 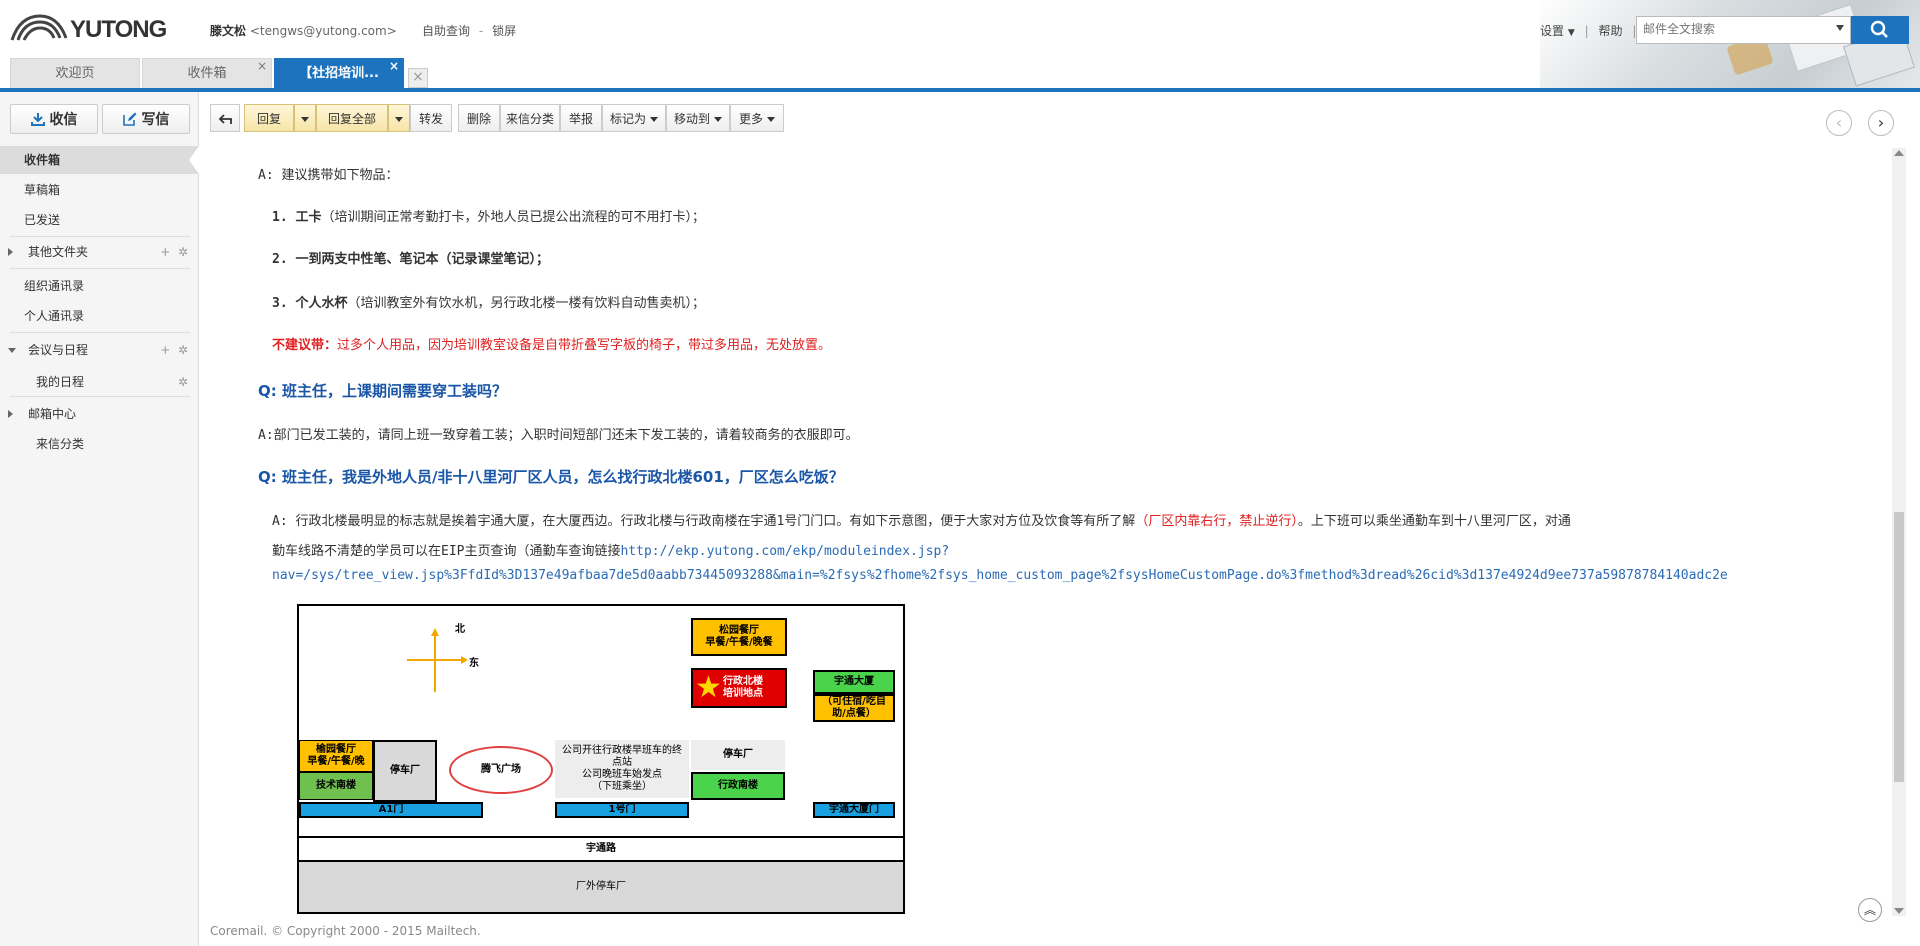 I want to click on sidebar-item-inbox: 收件箱, so click(x=99, y=160).